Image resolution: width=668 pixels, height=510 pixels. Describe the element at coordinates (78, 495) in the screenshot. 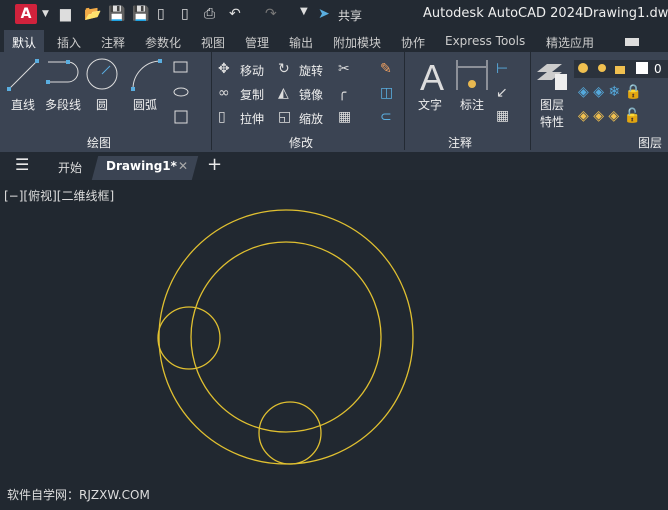

I see `watermark: 软件自学网：RJZXW.COM` at that location.